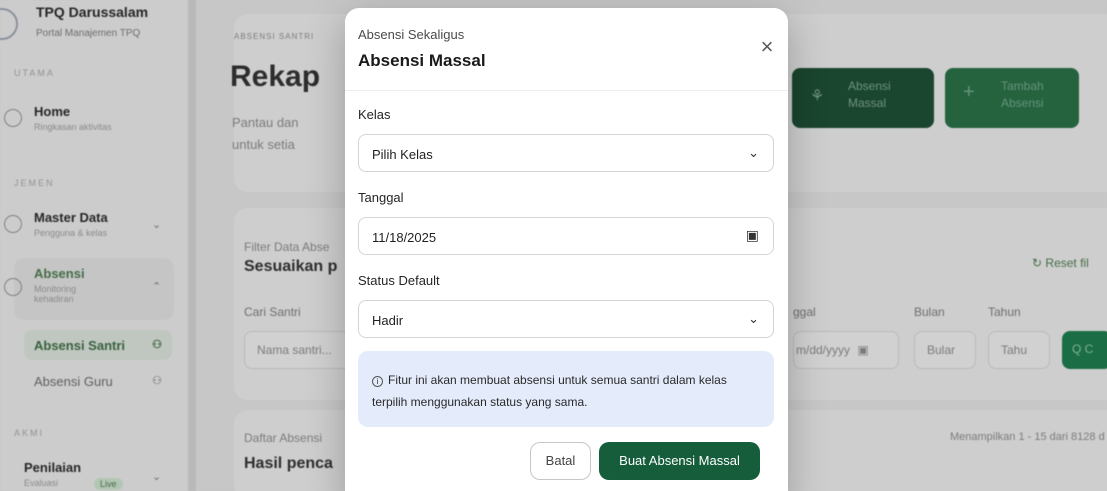 The image size is (1107, 491). What do you see at coordinates (399, 280) in the screenshot?
I see `status-default-label: Status Default` at bounding box center [399, 280].